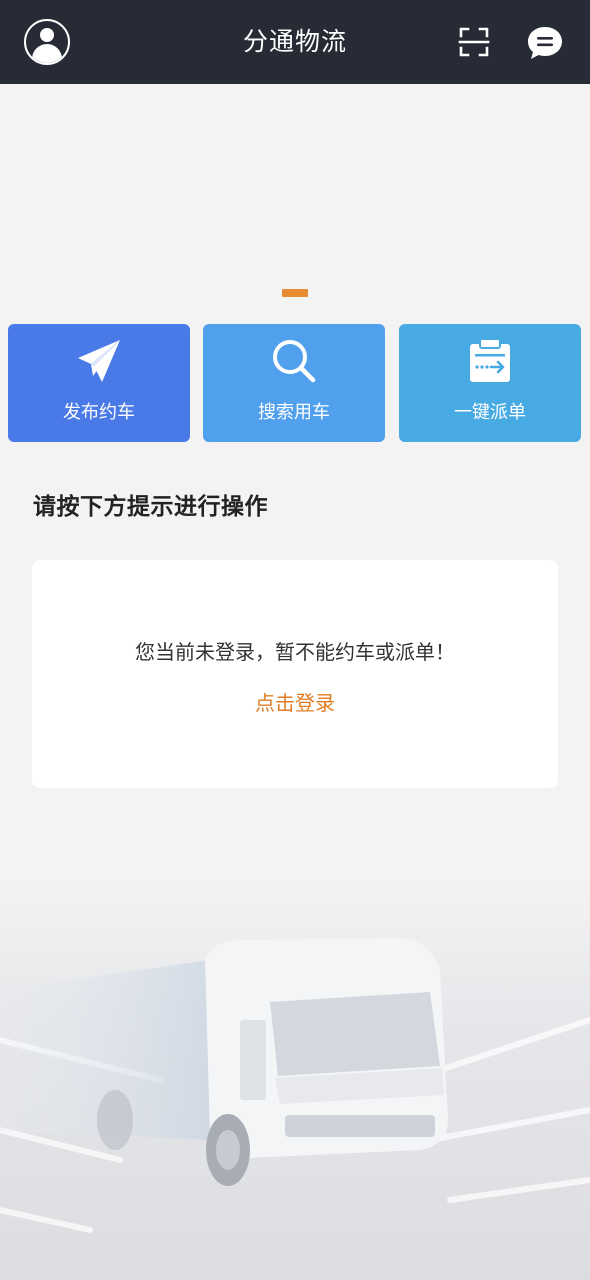  Describe the element at coordinates (99, 361) in the screenshot. I see `paper-plane-icon` at that location.